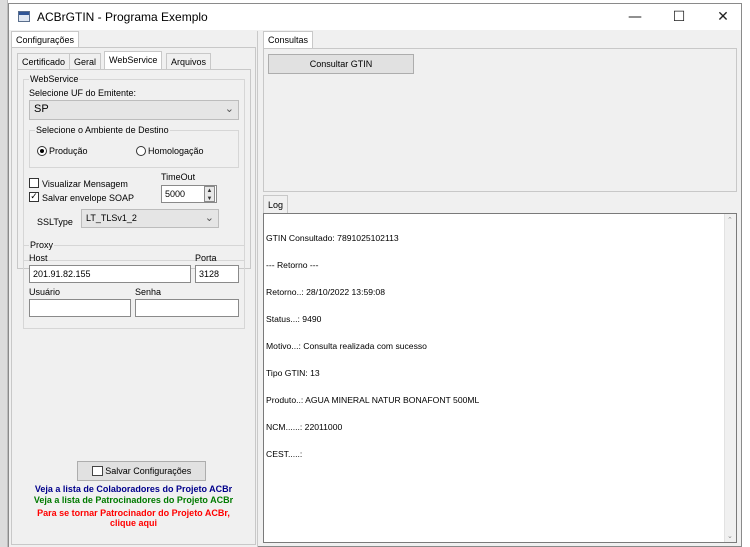 The image size is (750, 547). I want to click on host-label: Host, so click(38, 258).